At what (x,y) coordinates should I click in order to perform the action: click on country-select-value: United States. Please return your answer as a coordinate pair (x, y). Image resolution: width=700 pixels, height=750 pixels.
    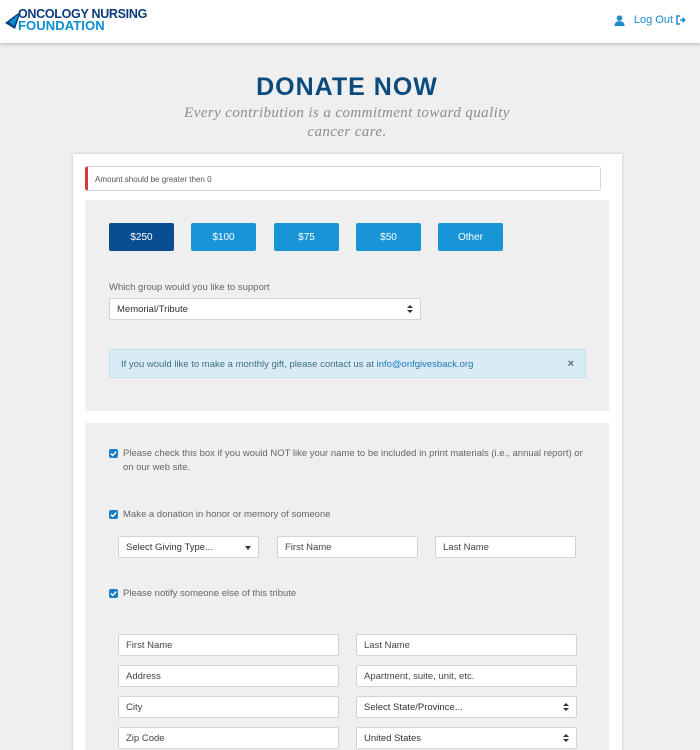
    Looking at the image, I should click on (393, 738).